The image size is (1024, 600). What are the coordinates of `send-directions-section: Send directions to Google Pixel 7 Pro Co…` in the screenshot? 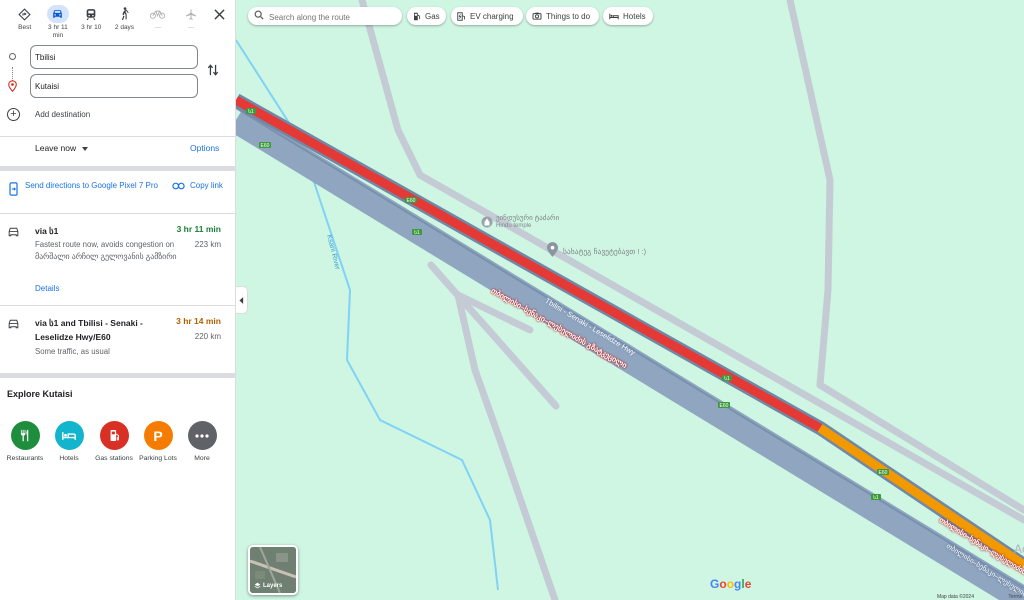 It's located at (117, 194).